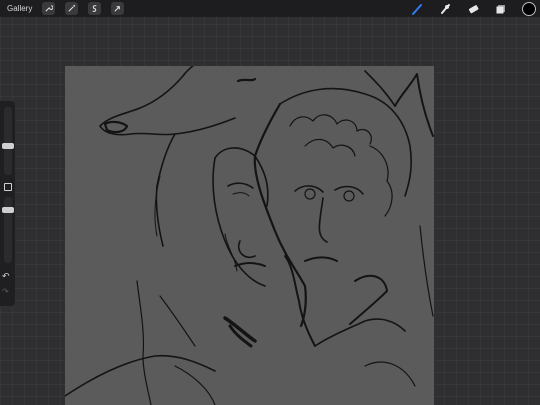  I want to click on redo-arrow-icon: ↷, so click(5, 291).